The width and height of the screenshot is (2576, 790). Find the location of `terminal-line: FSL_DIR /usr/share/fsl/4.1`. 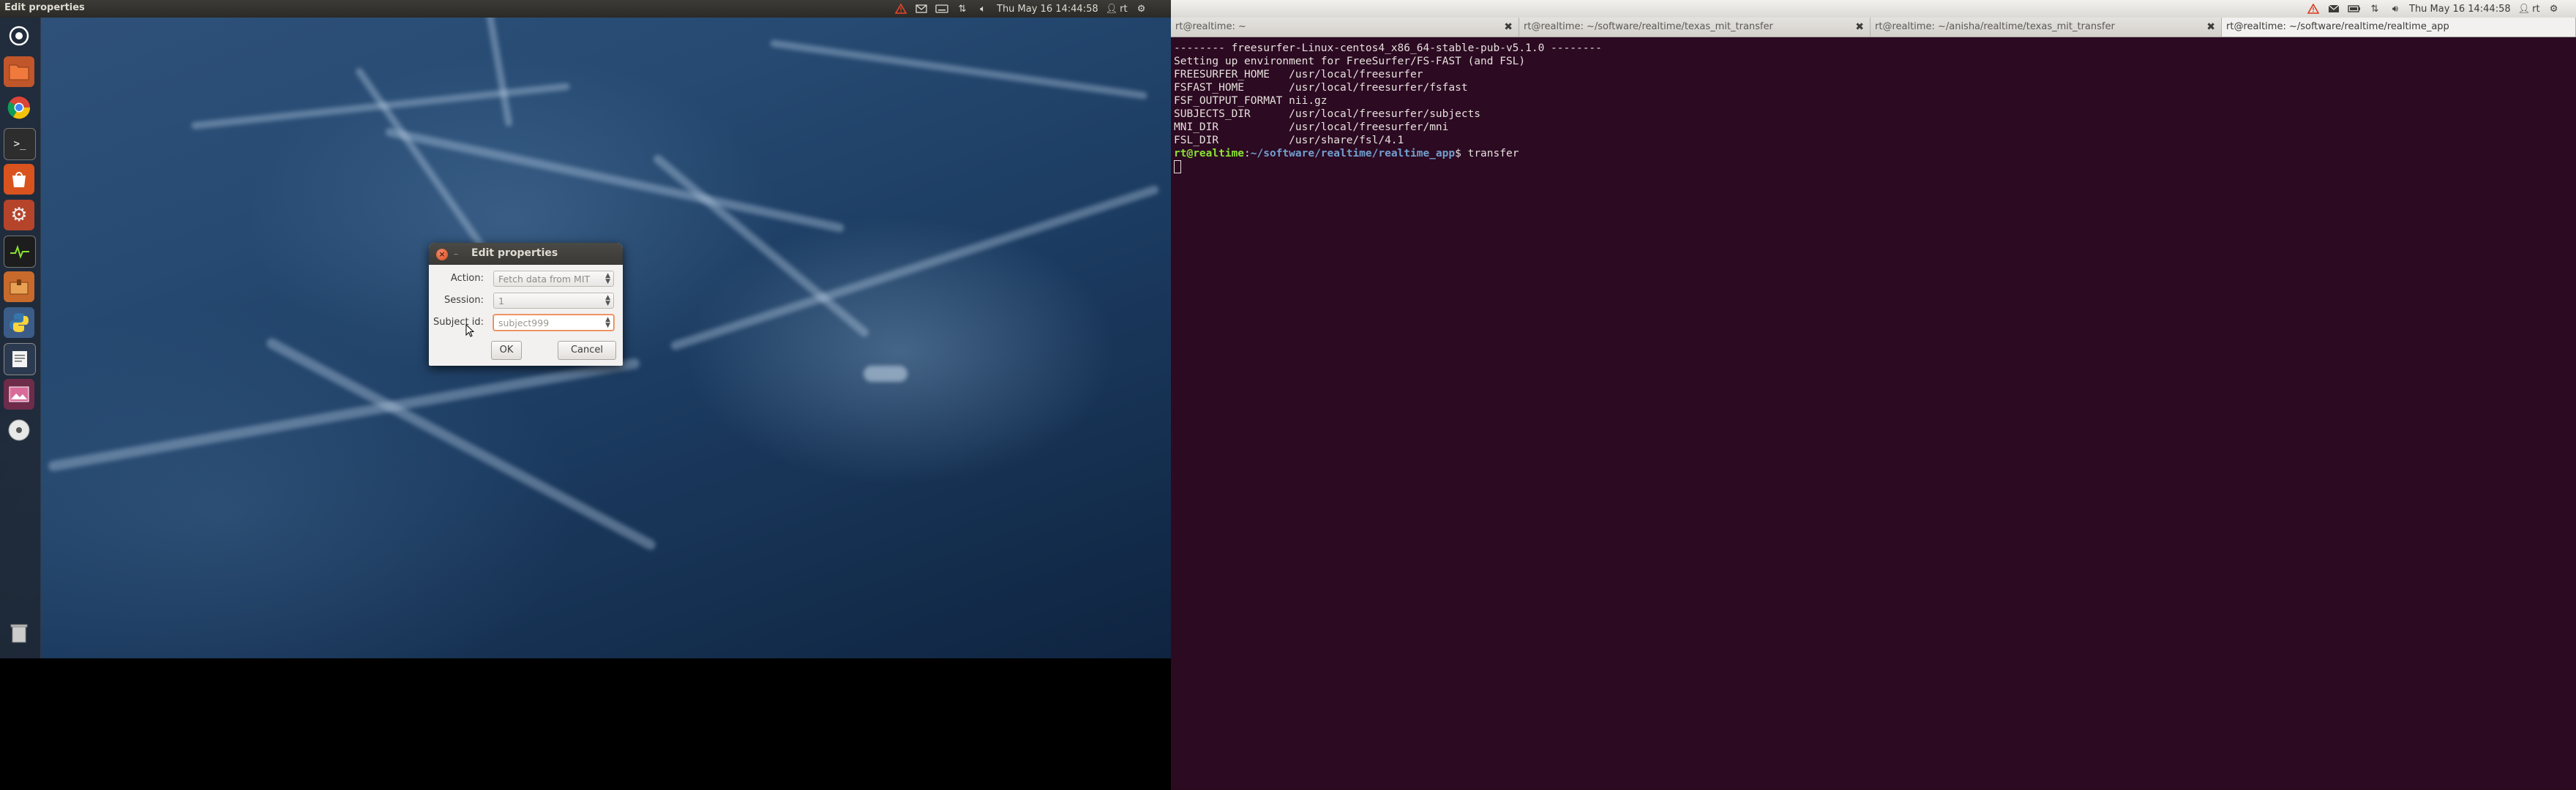

terminal-line: FSL_DIR /usr/share/fsl/4.1 is located at coordinates (1289, 140).